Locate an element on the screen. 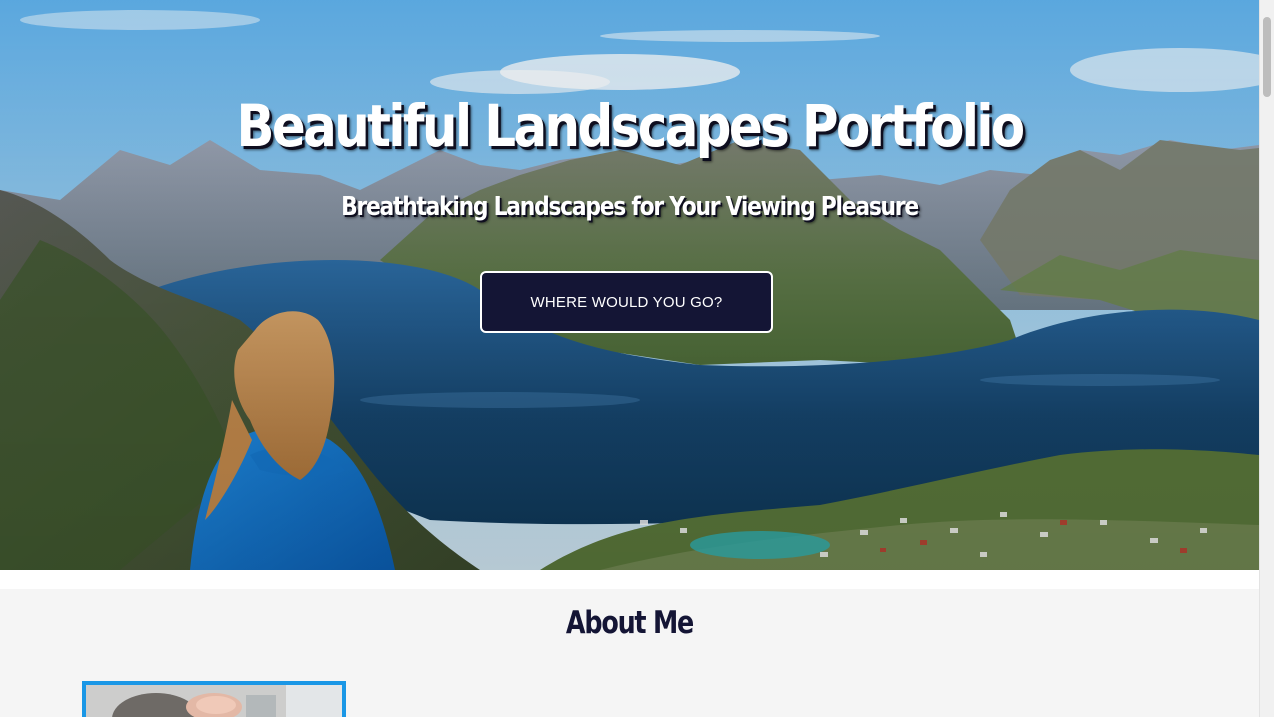 The image size is (1274, 717). profile-photo-image is located at coordinates (214, 701).